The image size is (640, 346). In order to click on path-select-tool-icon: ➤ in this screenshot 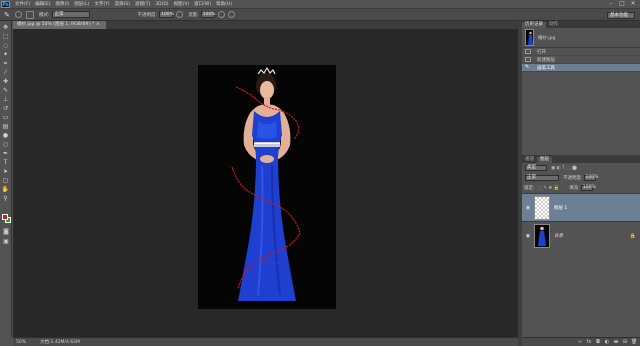, I will do `click(6, 172)`.